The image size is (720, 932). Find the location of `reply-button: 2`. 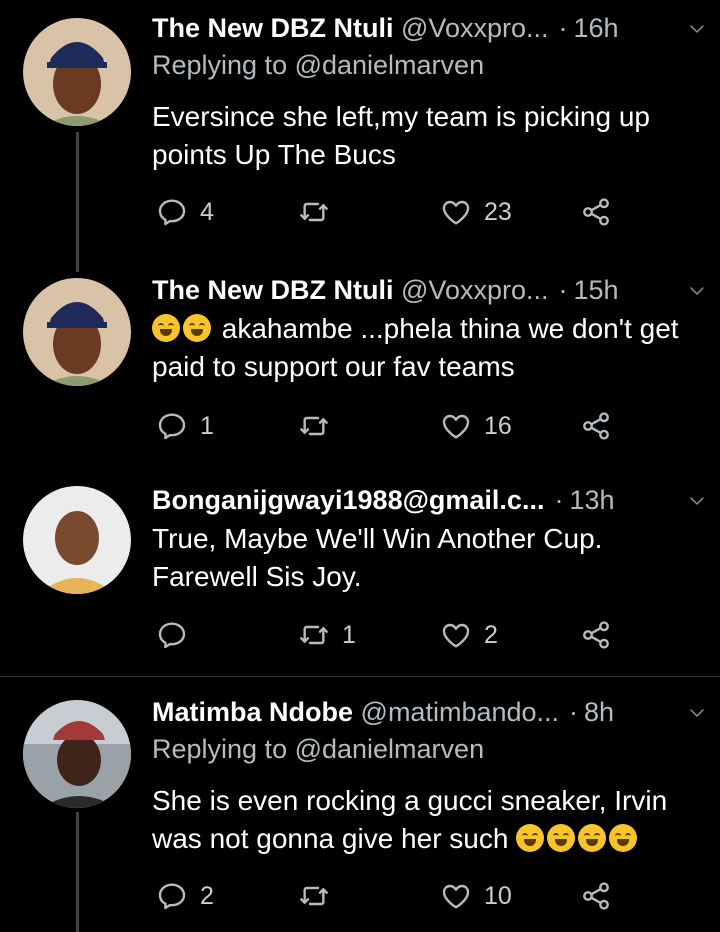

reply-button: 2 is located at coordinates (185, 896).